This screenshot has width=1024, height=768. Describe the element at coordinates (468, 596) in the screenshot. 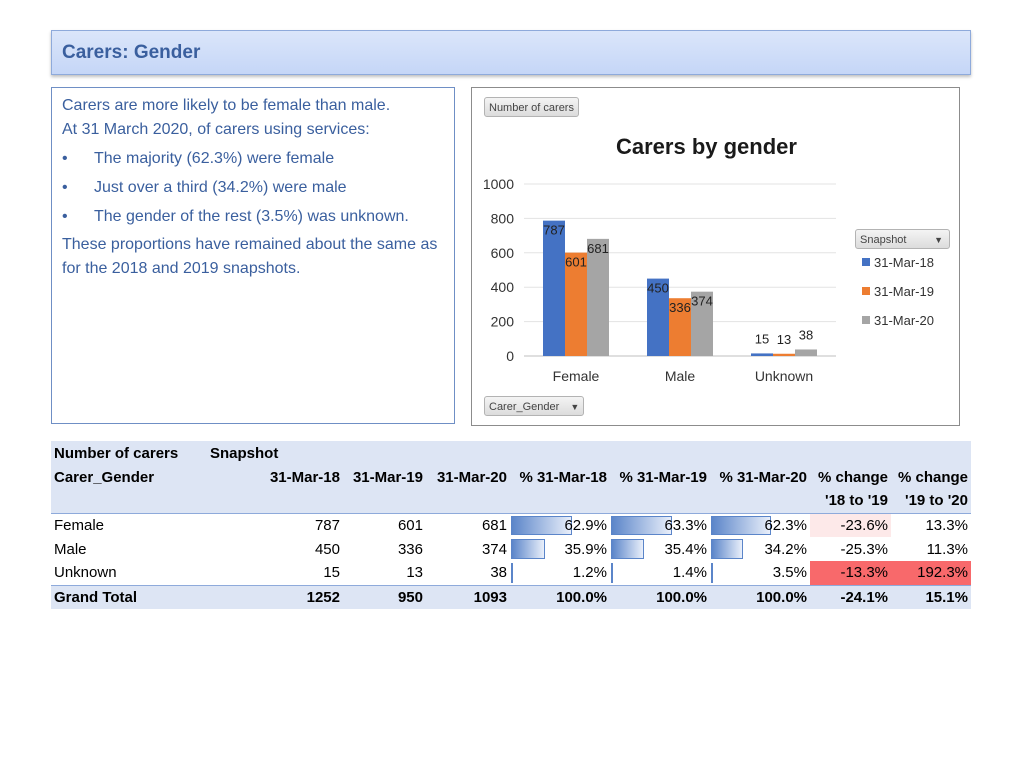

I see `table-cell: 1093` at that location.